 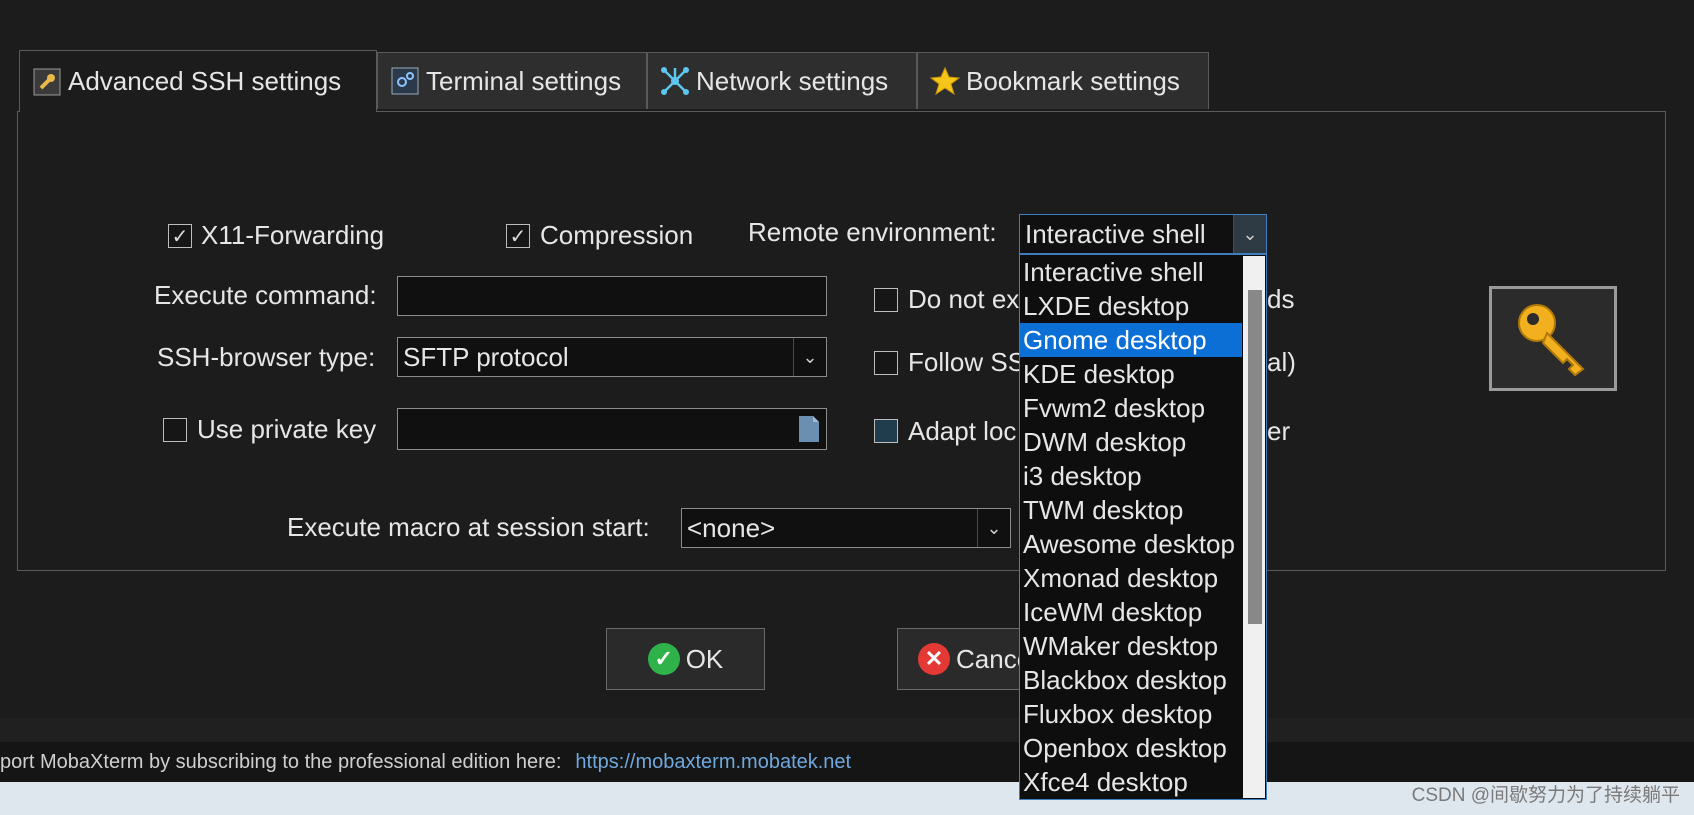 What do you see at coordinates (1143, 374) in the screenshot?
I see `dropdown-option: KDE desktop` at bounding box center [1143, 374].